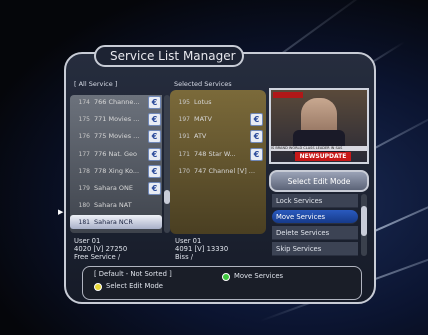 Image resolution: width=428 pixels, height=335 pixels. I want to click on cursor-arrow-icon: ▶, so click(61, 212).